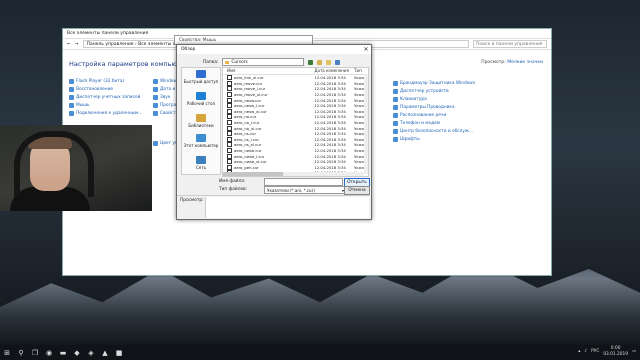 The width and height of the screenshot is (640, 360). What do you see at coordinates (595, 351) in the screenshot?
I see `language-indicator: РУС` at bounding box center [595, 351].